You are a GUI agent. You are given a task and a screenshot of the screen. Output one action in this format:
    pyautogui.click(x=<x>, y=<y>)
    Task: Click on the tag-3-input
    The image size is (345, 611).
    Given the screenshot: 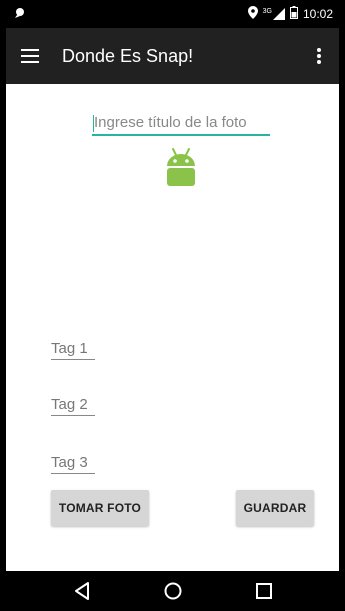 What is the action you would take?
    pyautogui.click(x=73, y=463)
    